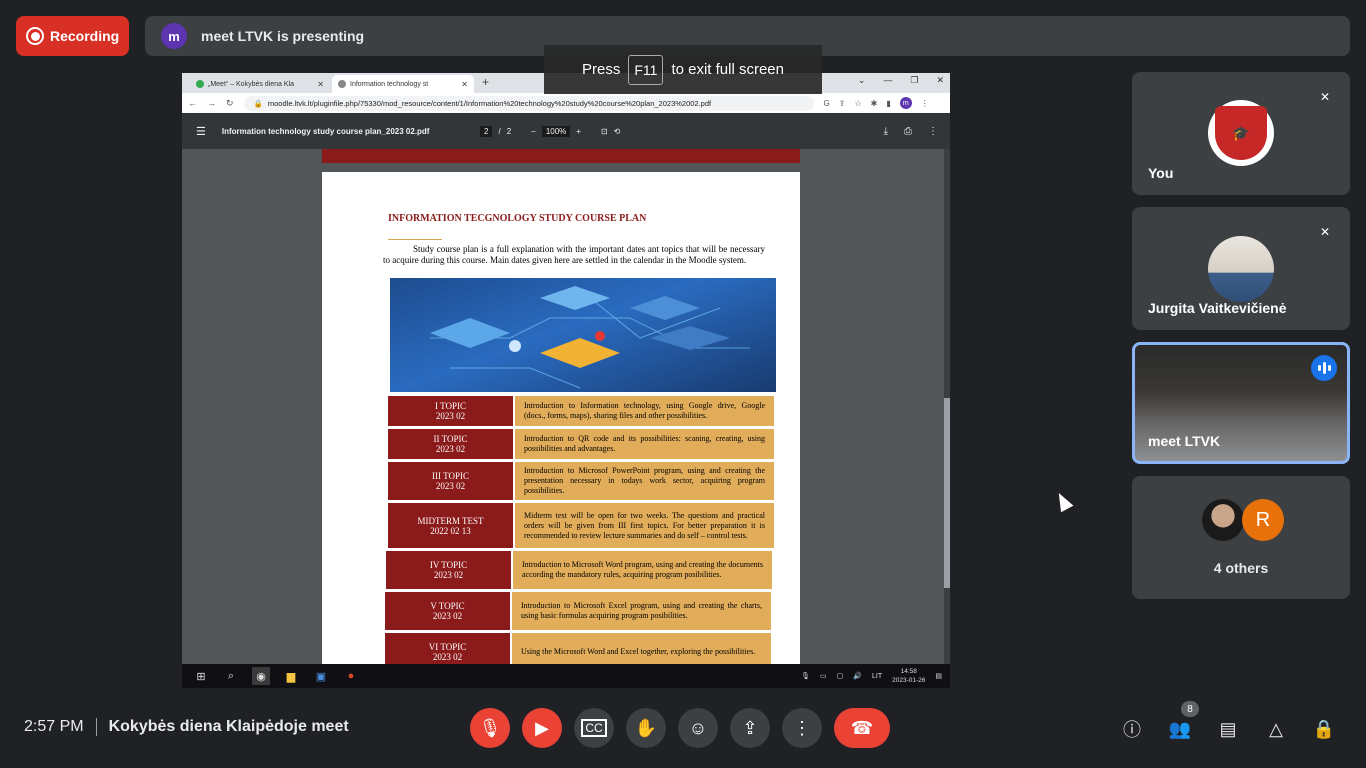  I want to click on emoji-icon: ☺, so click(698, 727).